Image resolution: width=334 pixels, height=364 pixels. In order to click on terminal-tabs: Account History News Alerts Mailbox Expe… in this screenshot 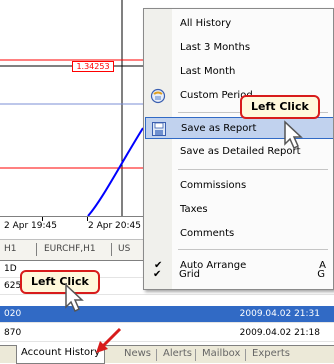, I will do `click(167, 354)`.